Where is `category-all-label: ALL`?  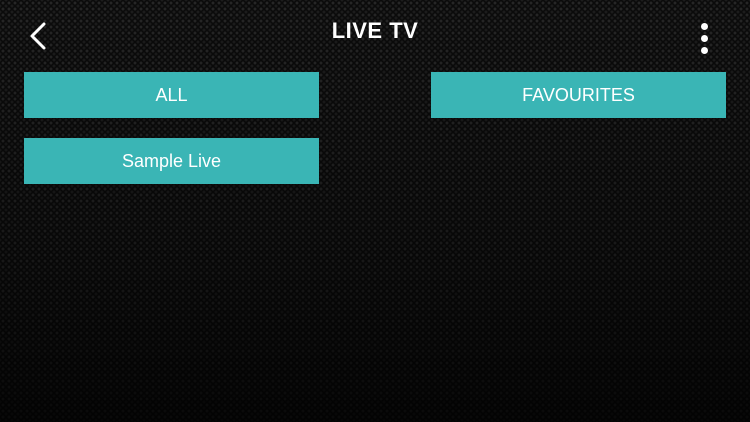
category-all-label: ALL is located at coordinates (171, 94).